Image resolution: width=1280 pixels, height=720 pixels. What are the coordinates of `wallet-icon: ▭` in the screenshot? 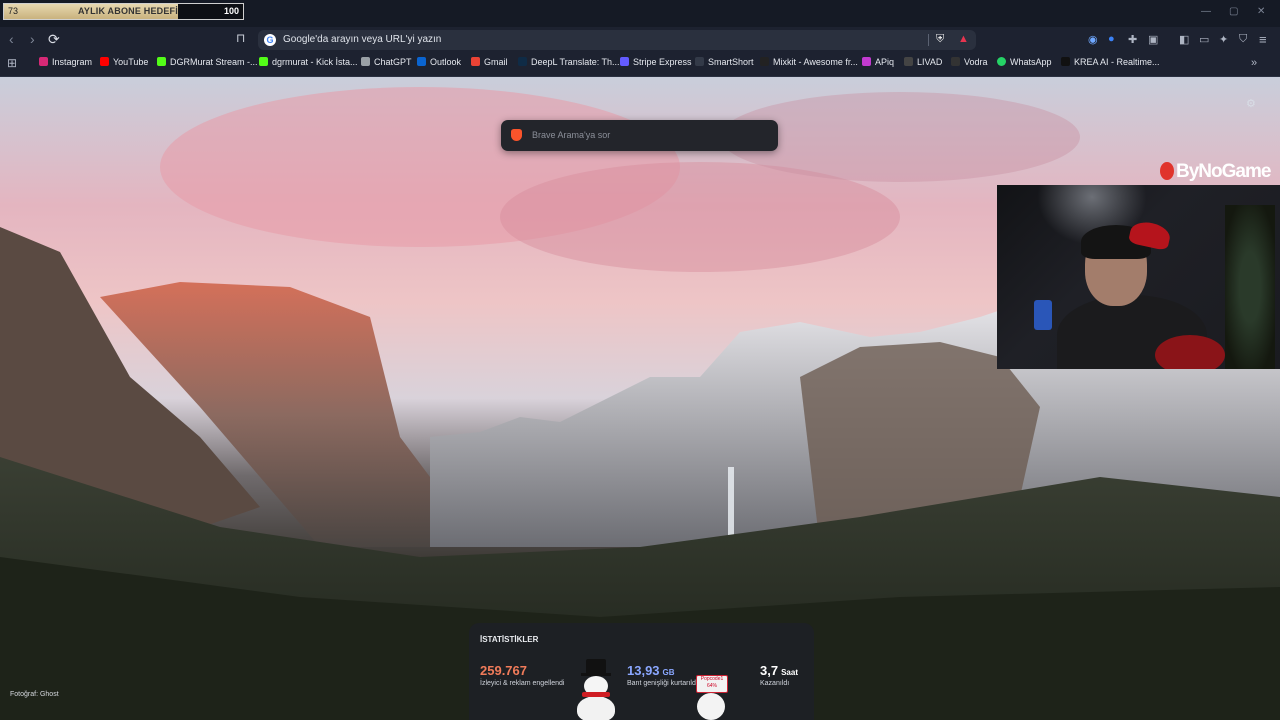 It's located at (1204, 39).